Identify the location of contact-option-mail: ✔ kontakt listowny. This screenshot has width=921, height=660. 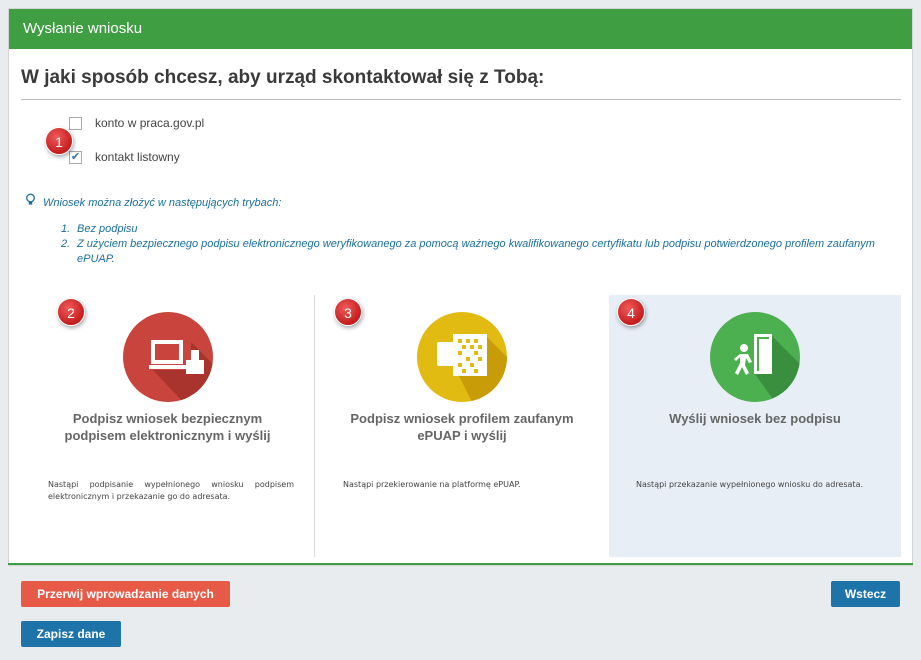
(124, 157).